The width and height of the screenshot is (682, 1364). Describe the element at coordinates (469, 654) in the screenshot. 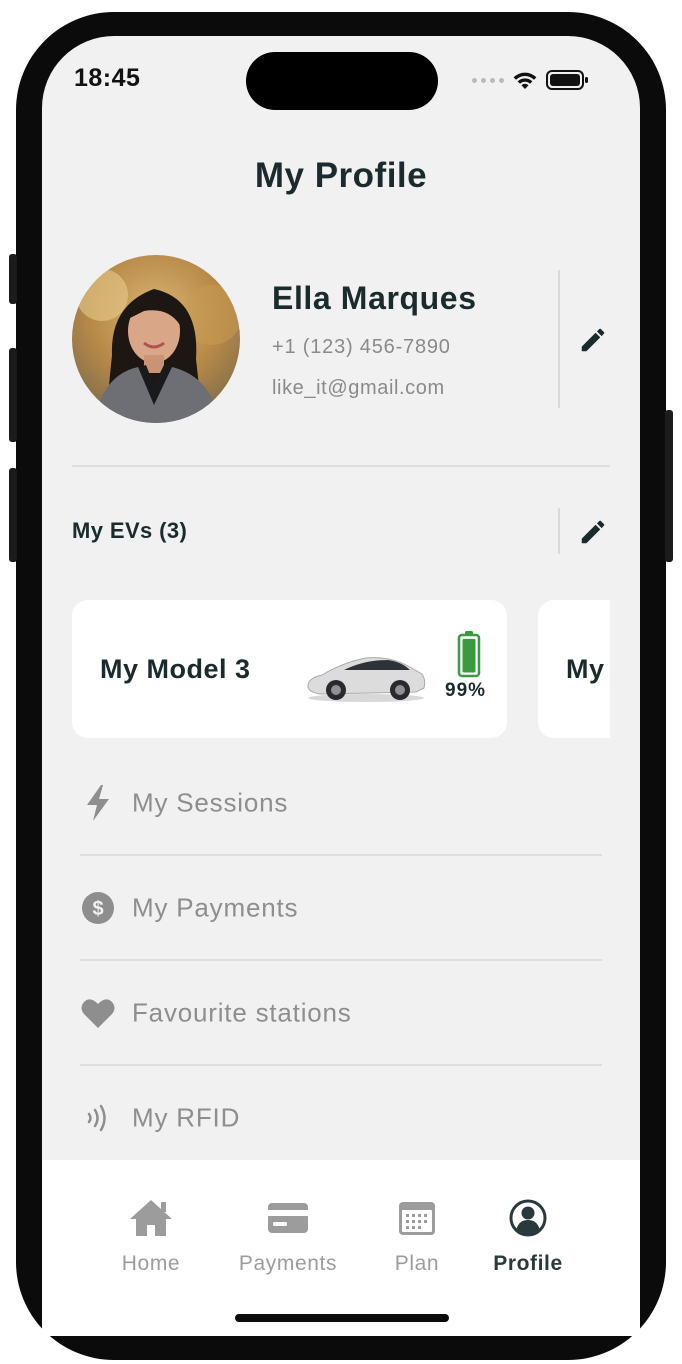

I see `battery-level-icon` at that location.